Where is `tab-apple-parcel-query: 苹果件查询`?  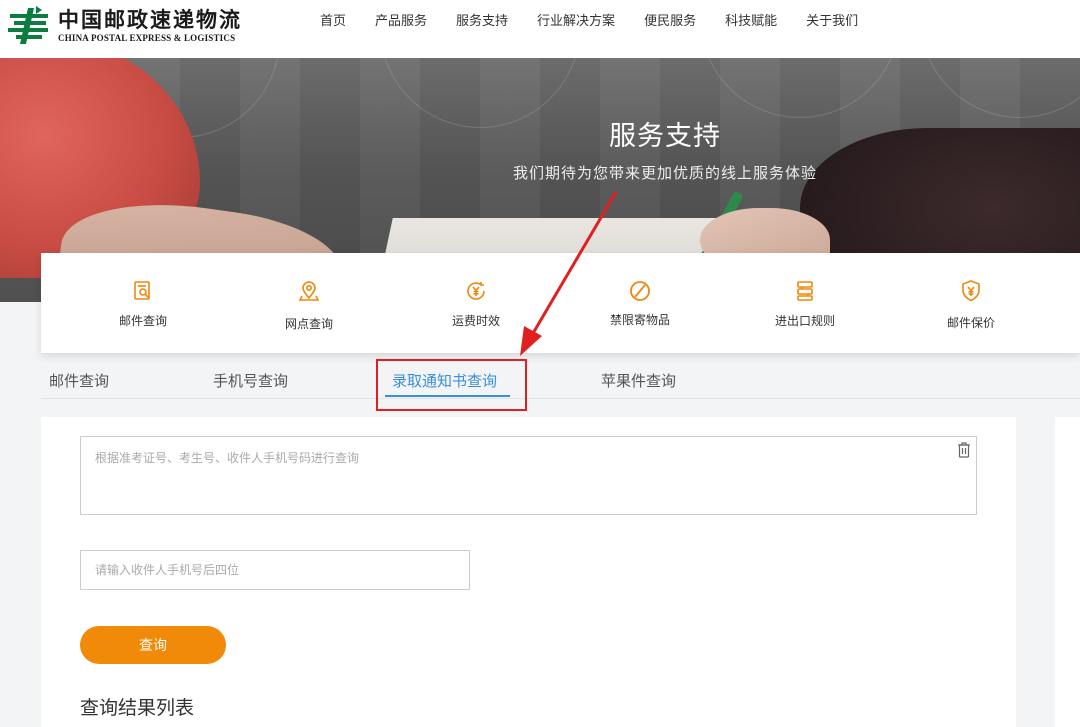
tab-apple-parcel-query: 苹果件查询 is located at coordinates (638, 380).